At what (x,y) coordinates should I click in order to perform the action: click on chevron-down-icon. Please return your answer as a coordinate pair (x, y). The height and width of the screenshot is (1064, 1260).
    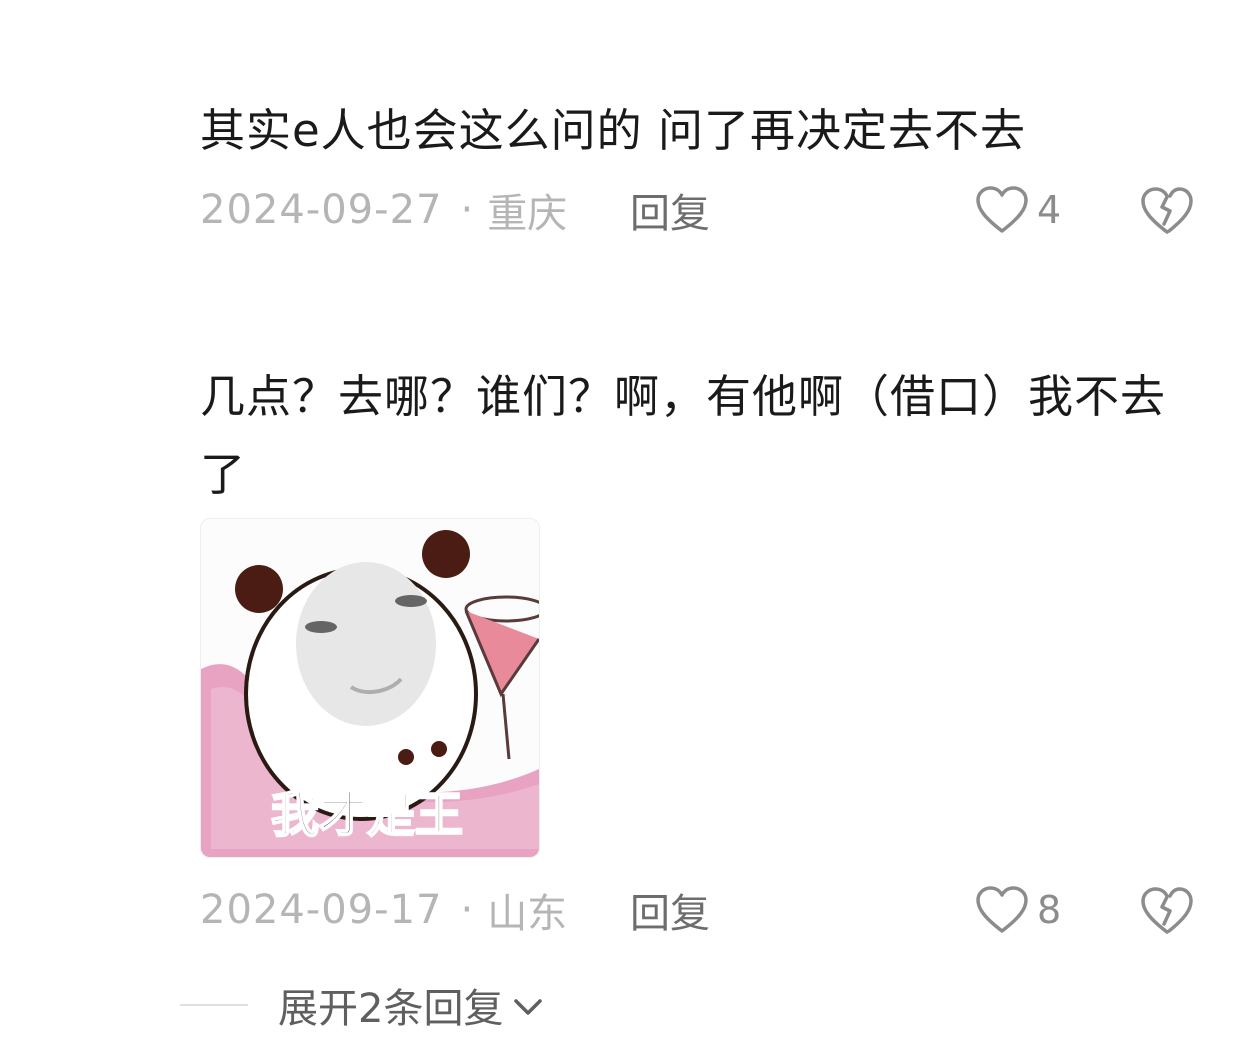
    Looking at the image, I should click on (528, 1007).